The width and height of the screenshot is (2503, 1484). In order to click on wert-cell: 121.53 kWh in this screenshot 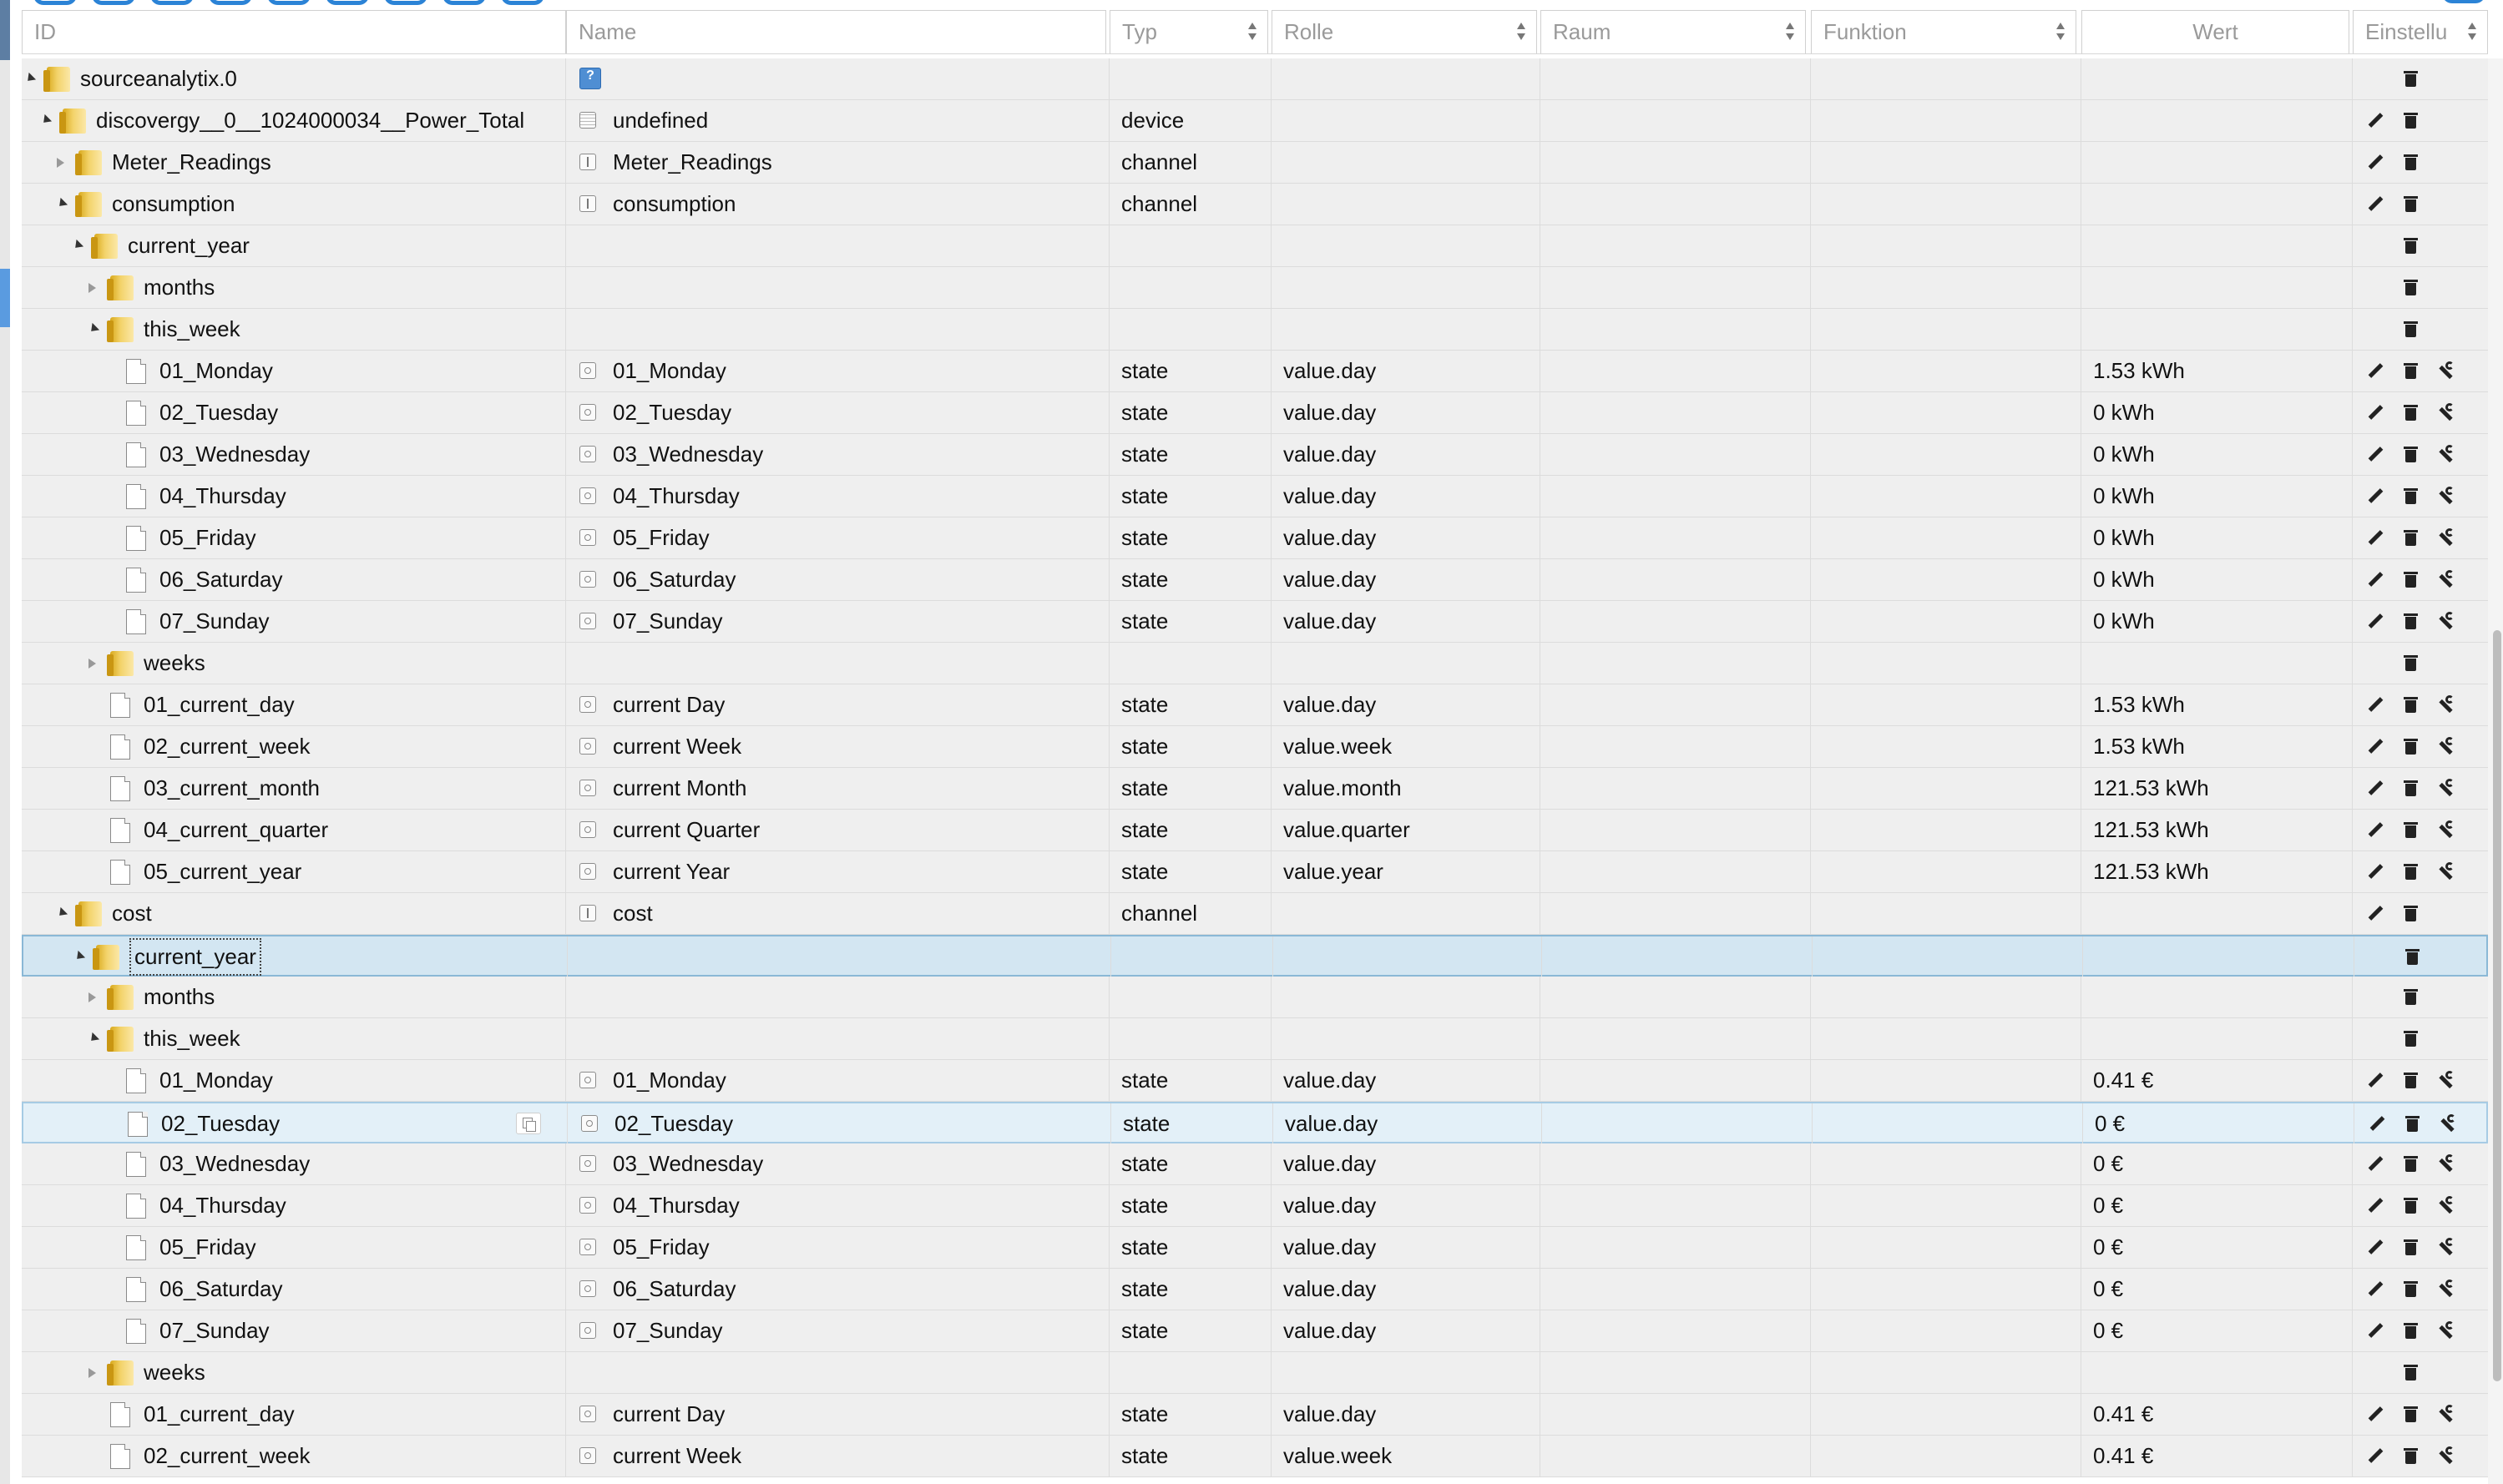, I will do `click(2217, 830)`.